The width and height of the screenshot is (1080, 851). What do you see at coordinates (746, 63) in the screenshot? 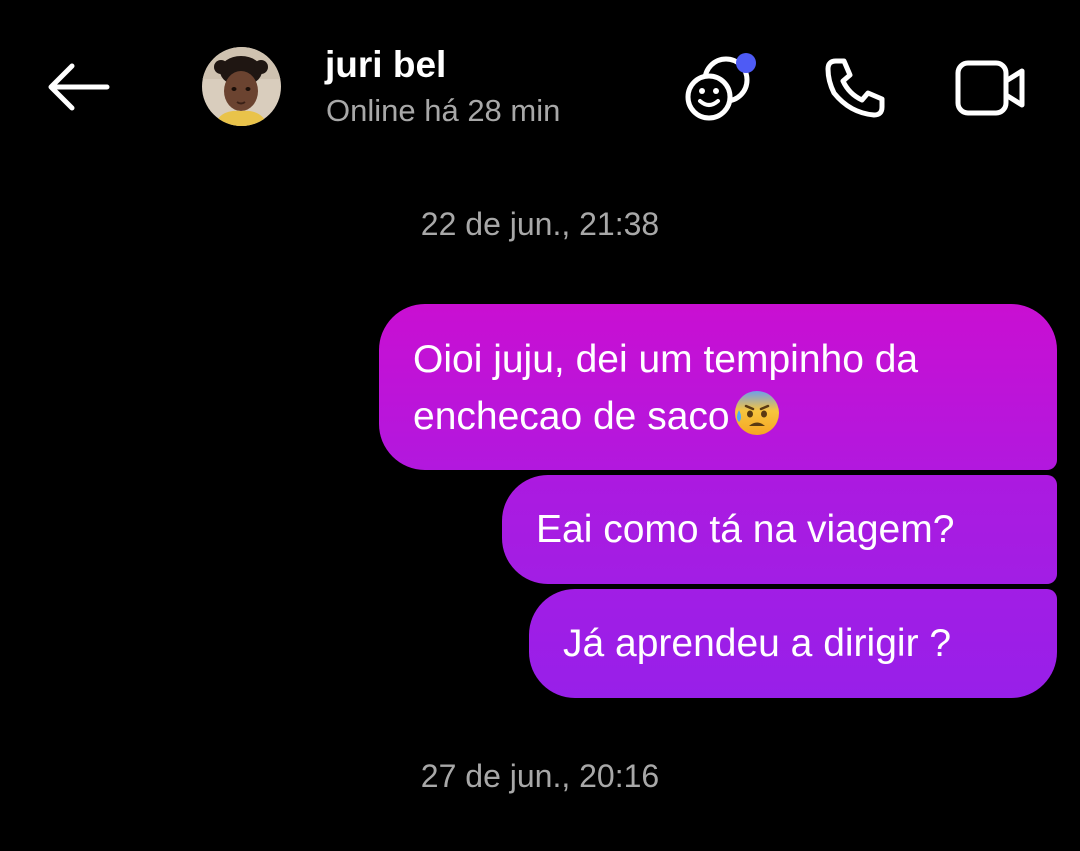
I see `notification-dot` at bounding box center [746, 63].